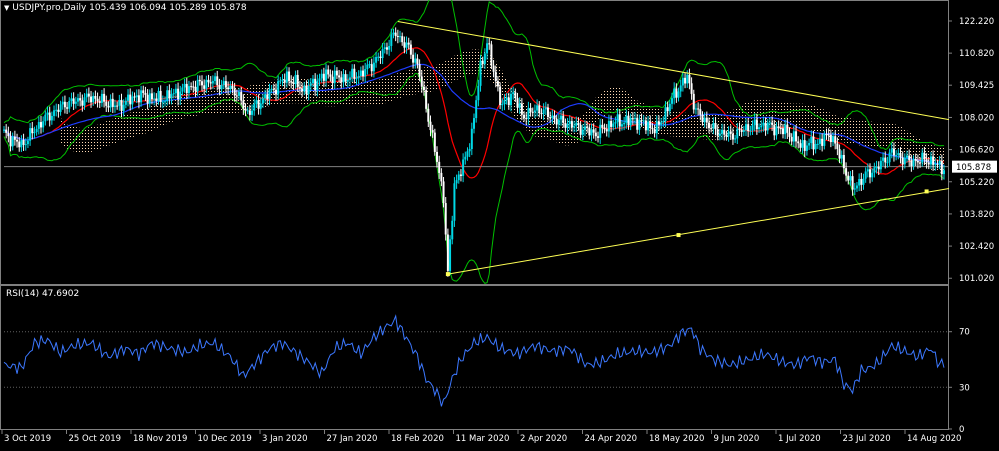  I want to click on time-axis-label: 11 Mar 2020, so click(483, 439).